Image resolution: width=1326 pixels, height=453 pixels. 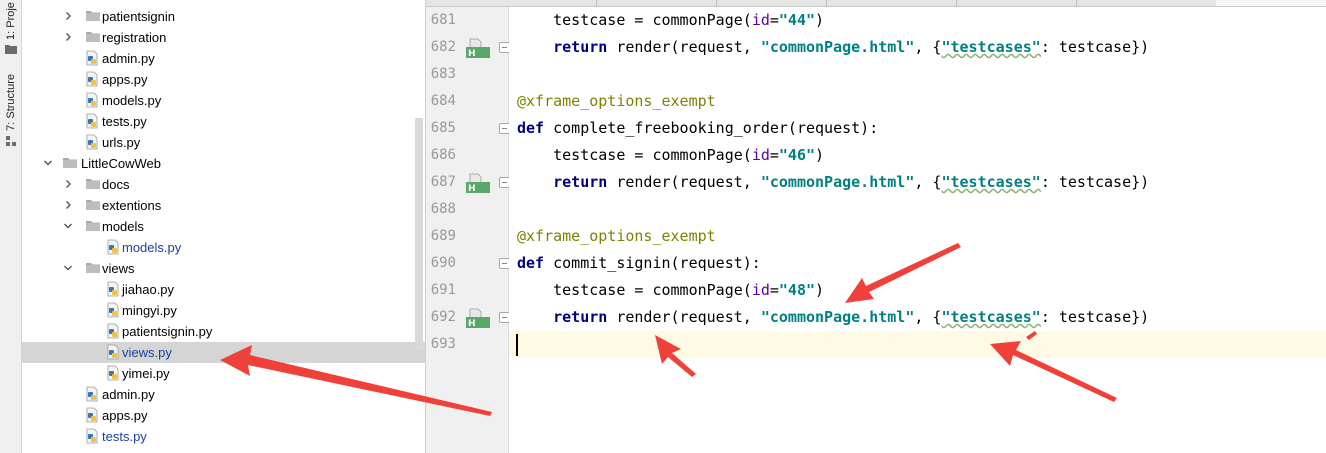 What do you see at coordinates (123, 226) in the screenshot?
I see `tree-item-label: models` at bounding box center [123, 226].